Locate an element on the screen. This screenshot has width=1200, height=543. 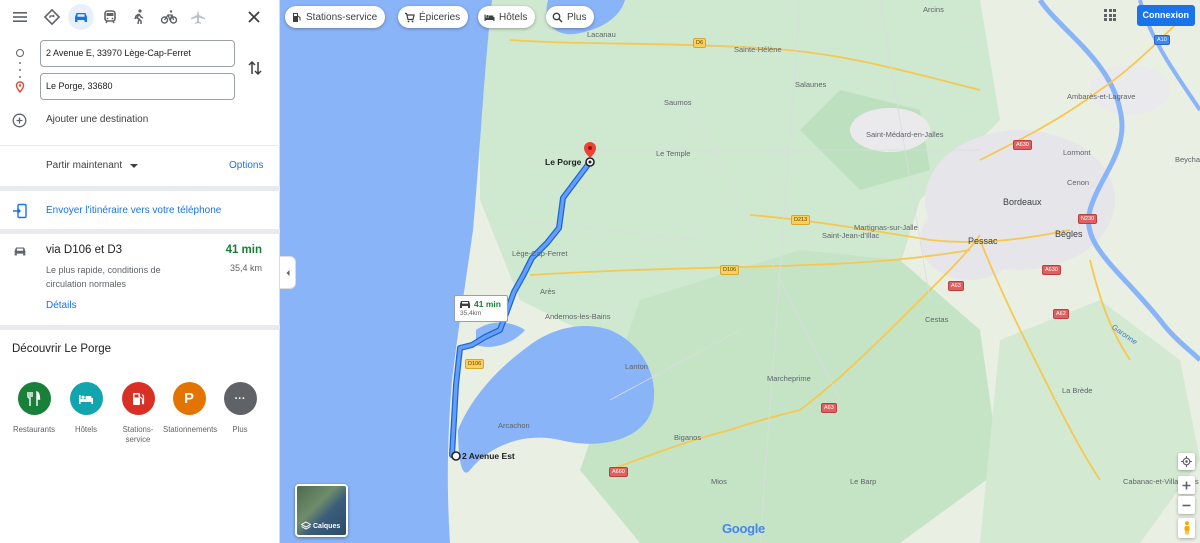
chip-more: Plus is located at coordinates (570, 17).